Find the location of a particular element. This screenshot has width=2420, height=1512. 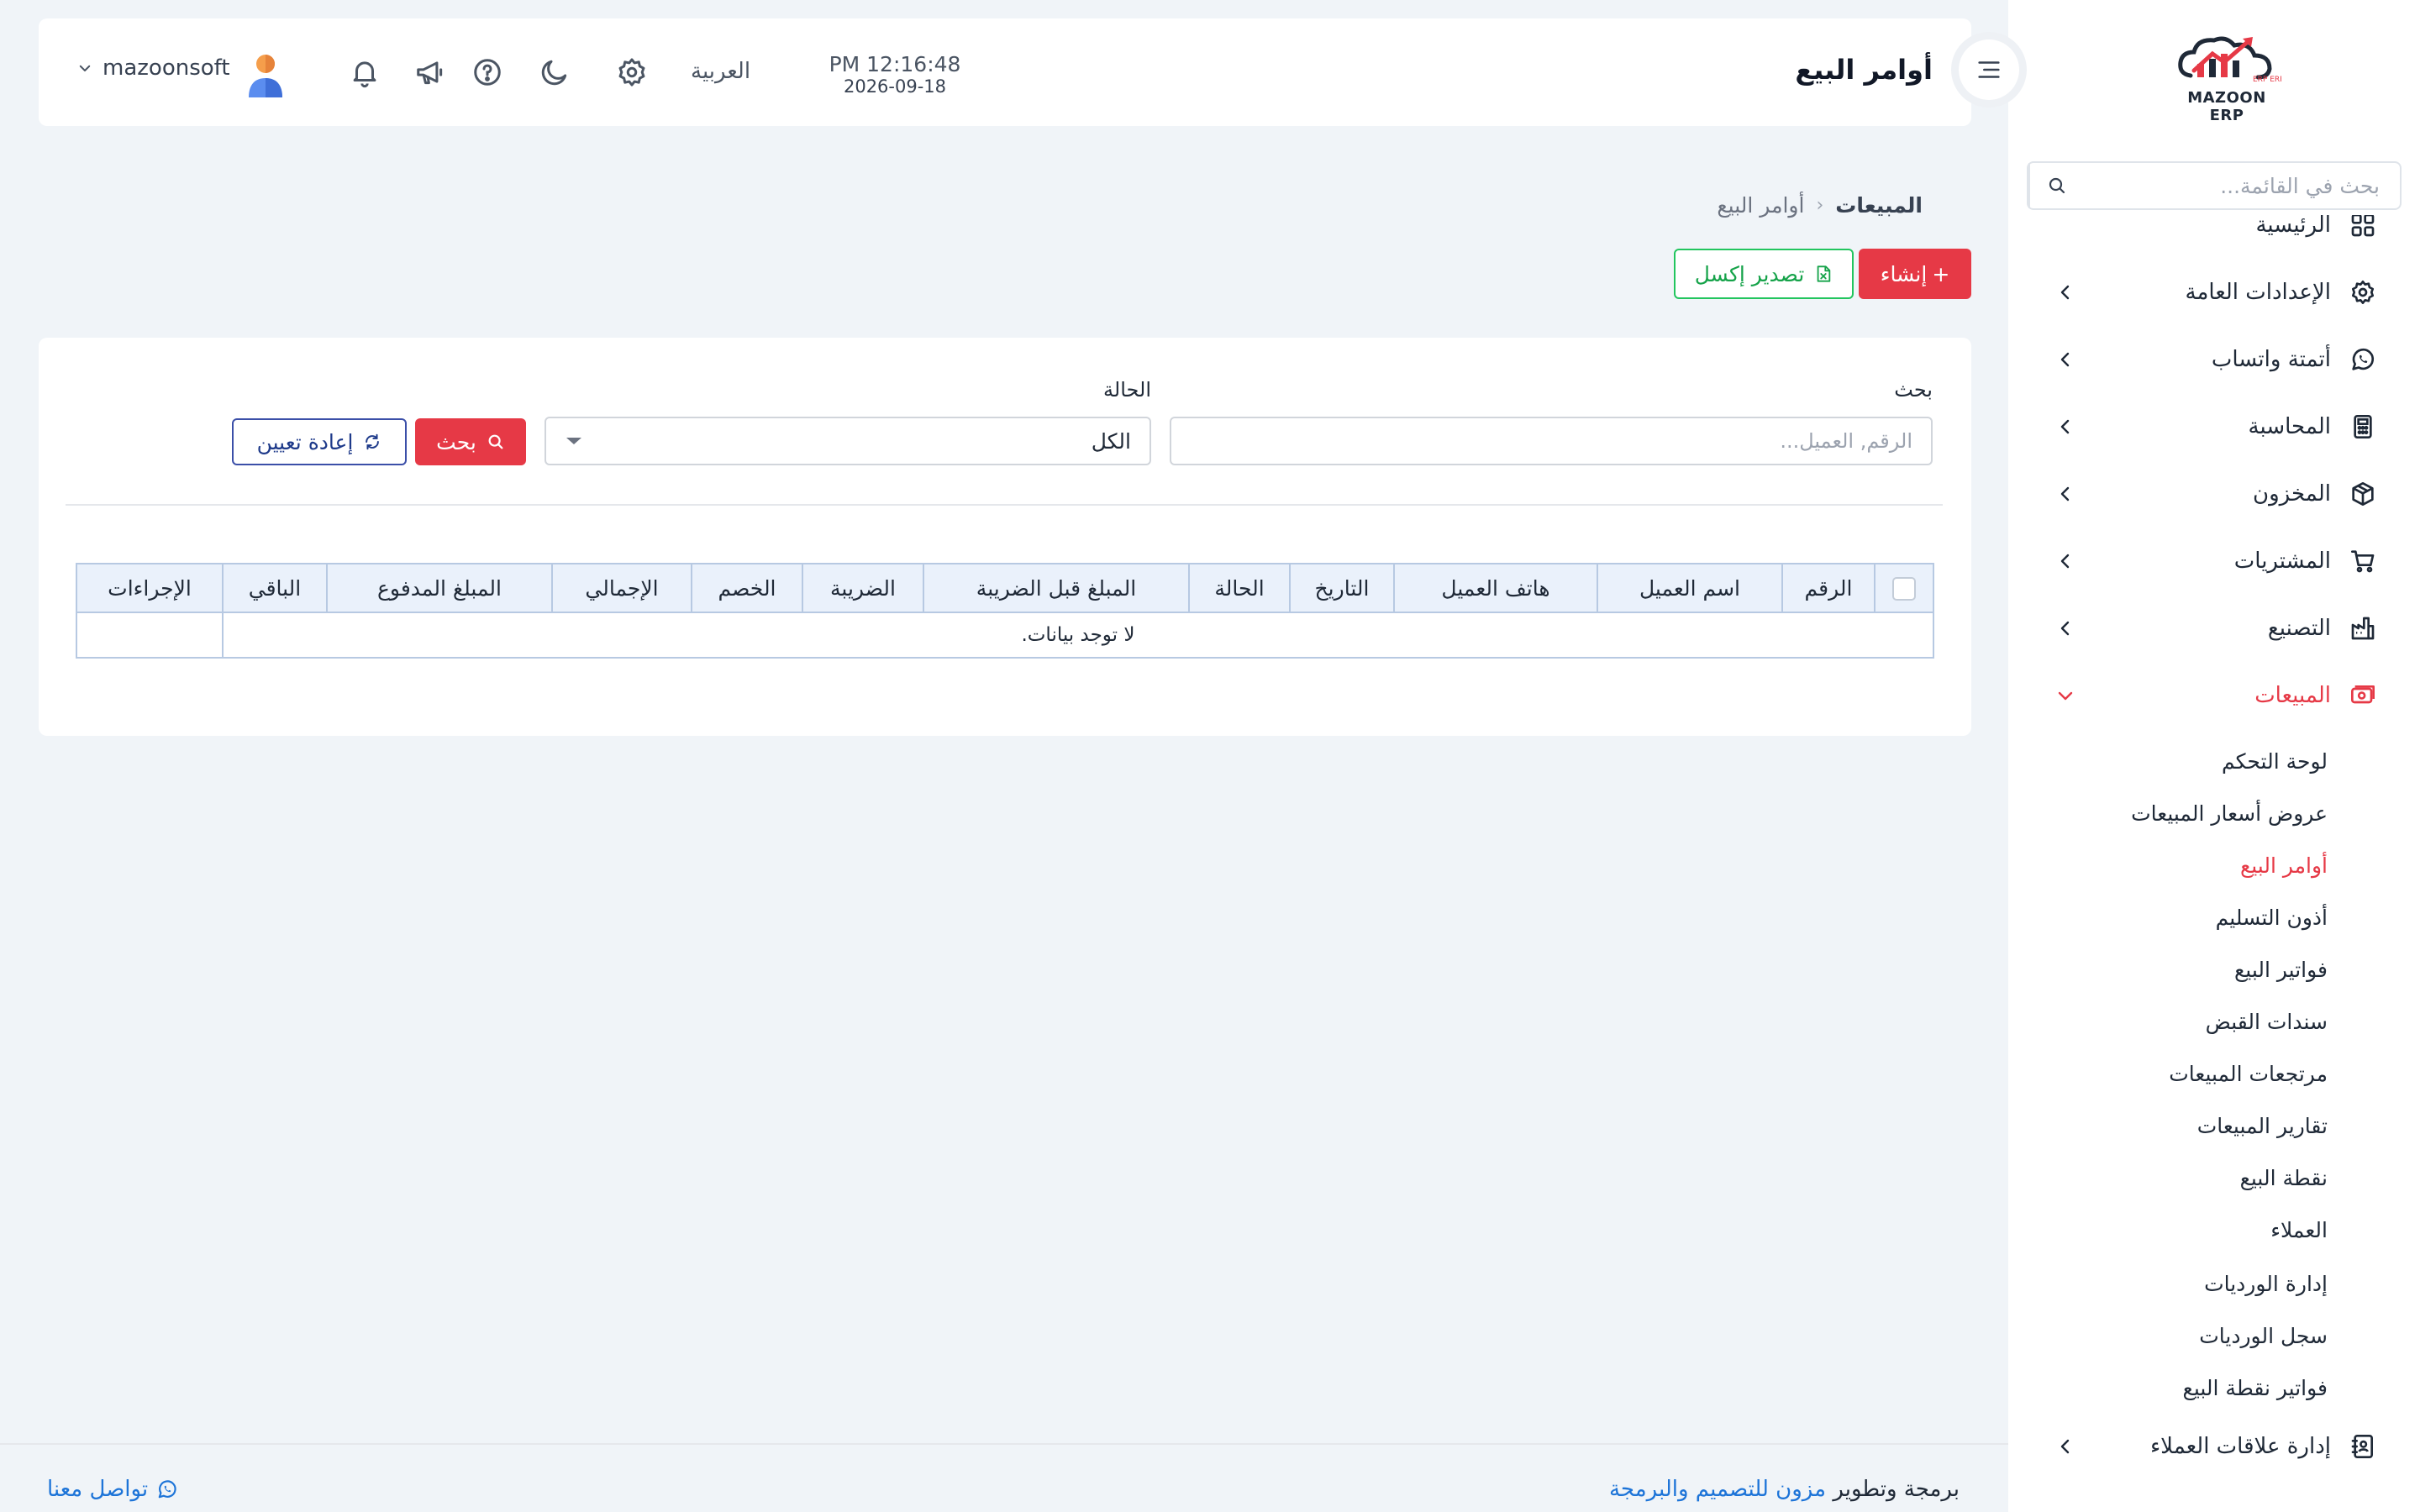

logo-mark-icon: ERP ERP is located at coordinates (2229, 60).